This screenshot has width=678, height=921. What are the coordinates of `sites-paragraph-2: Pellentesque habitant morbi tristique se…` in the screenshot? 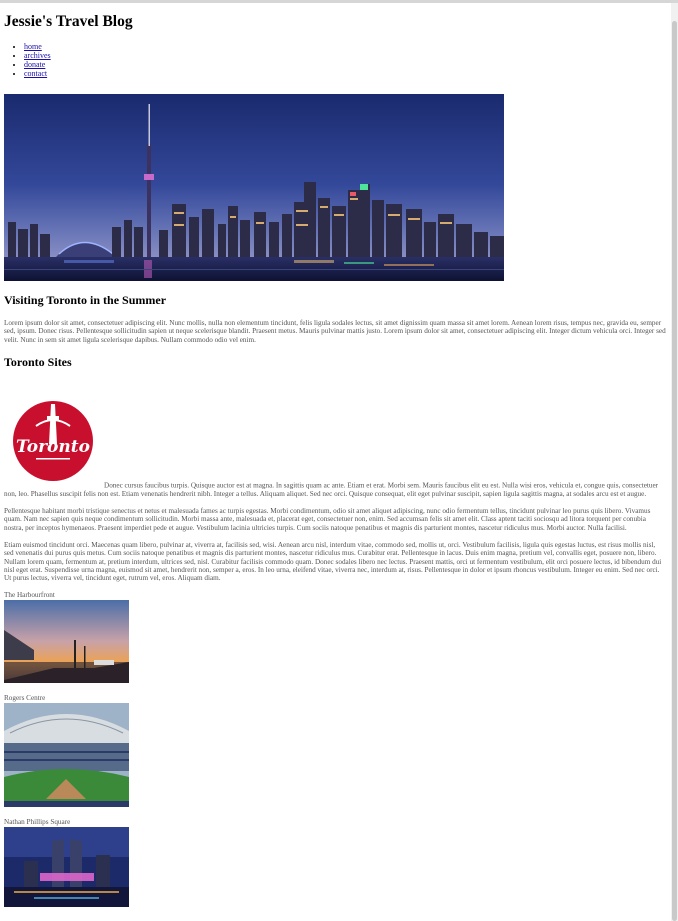 It's located at (327, 519).